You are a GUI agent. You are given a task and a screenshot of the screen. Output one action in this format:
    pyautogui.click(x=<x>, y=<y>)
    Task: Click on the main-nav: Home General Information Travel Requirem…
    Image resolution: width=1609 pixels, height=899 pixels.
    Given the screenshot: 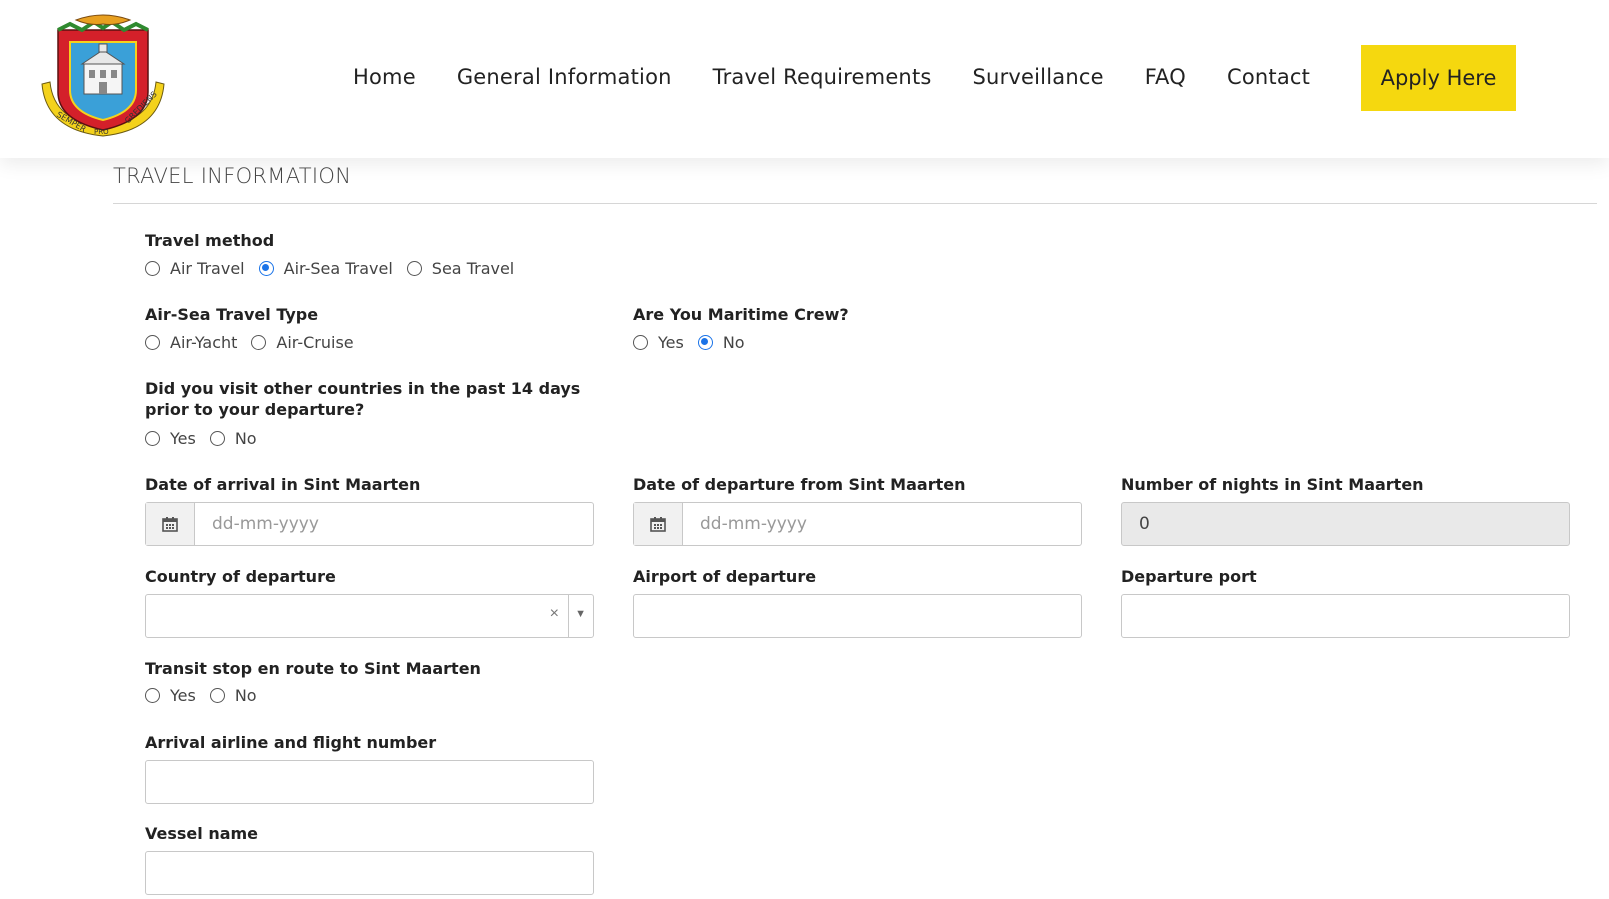 What is the action you would take?
    pyautogui.click(x=852, y=77)
    